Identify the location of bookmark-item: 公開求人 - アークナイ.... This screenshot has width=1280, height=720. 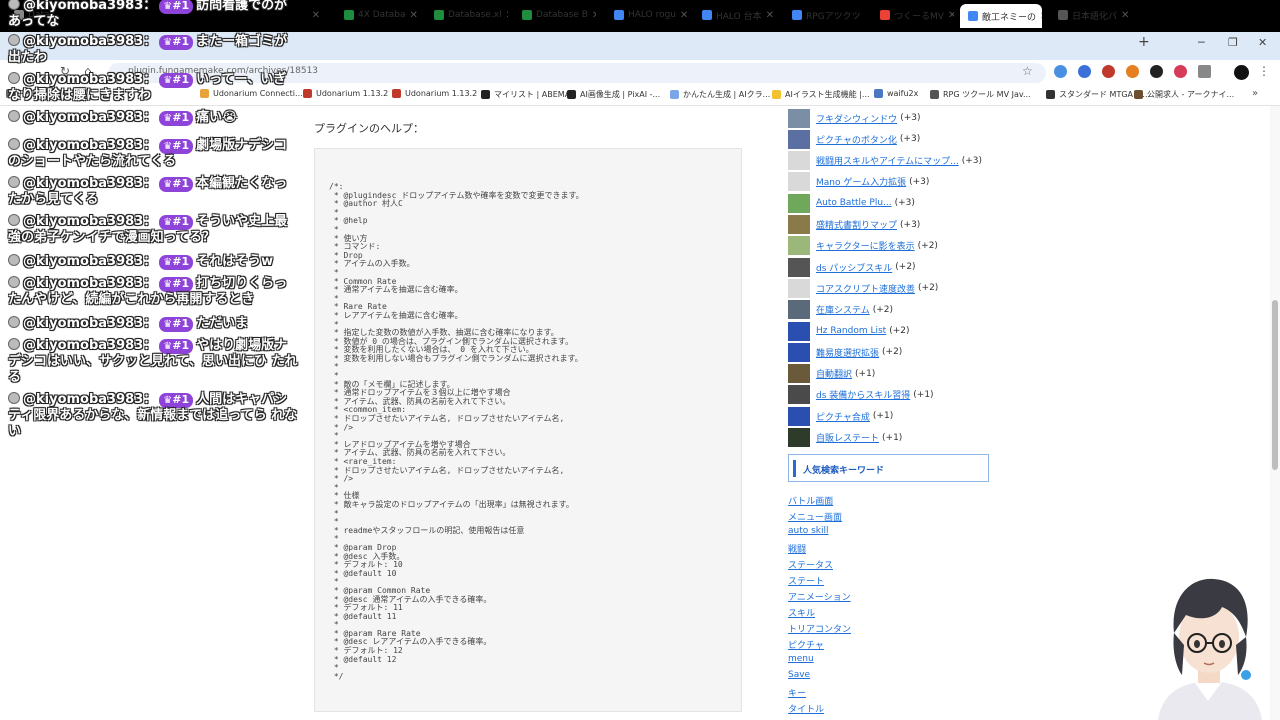
(1184, 94).